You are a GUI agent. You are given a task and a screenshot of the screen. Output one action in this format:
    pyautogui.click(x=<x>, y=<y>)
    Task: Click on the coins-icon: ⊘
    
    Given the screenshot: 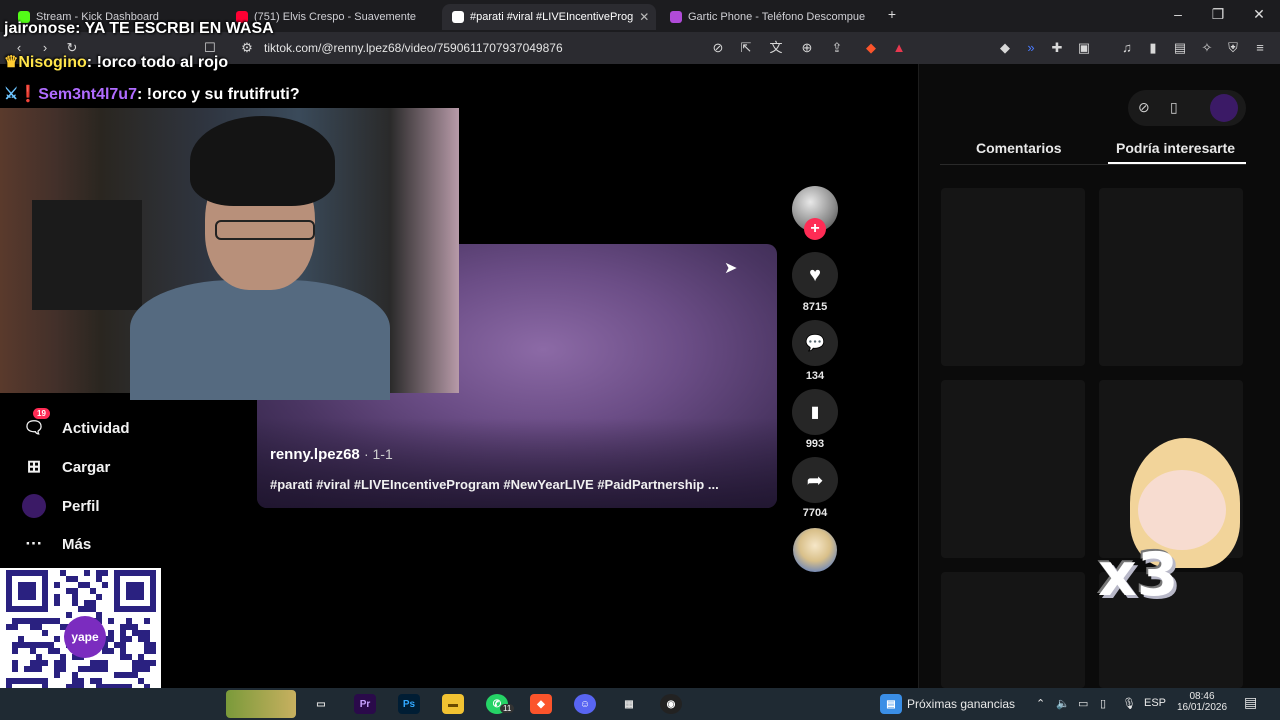 What is the action you would take?
    pyautogui.click(x=1144, y=107)
    